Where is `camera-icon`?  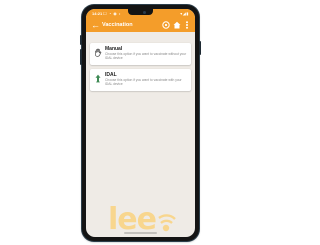 camera-icon is located at coordinates (144, 12).